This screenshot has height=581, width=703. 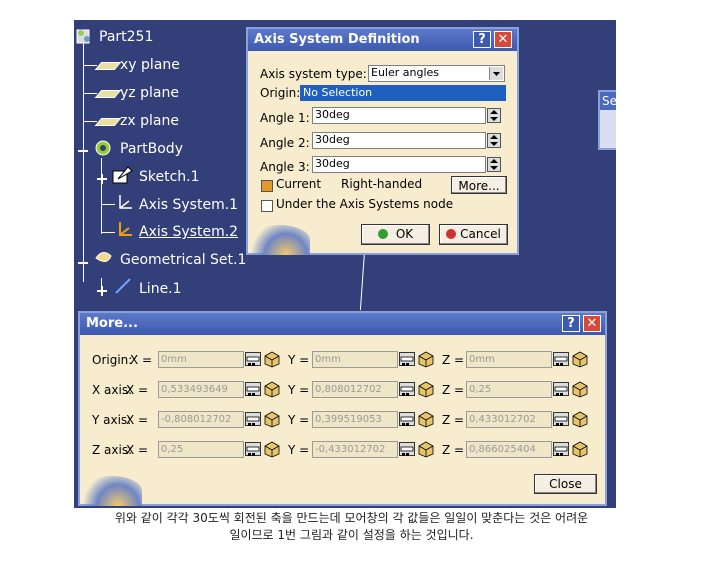 What do you see at coordinates (382, 184) in the screenshot?
I see `right-handed-label: Right-handed` at bounding box center [382, 184].